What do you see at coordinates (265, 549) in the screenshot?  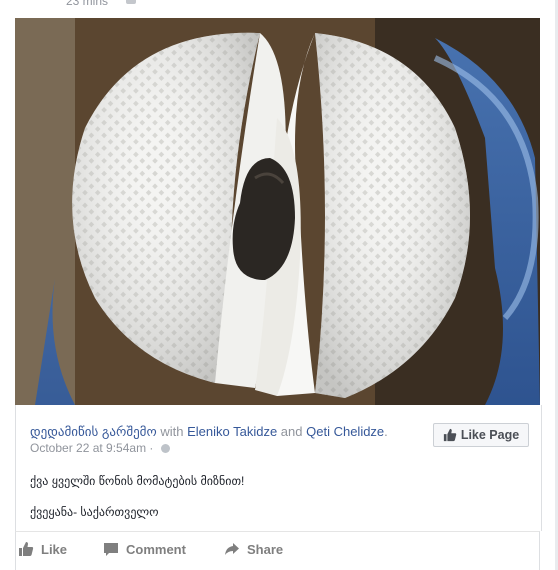 I see `share-label: Share` at bounding box center [265, 549].